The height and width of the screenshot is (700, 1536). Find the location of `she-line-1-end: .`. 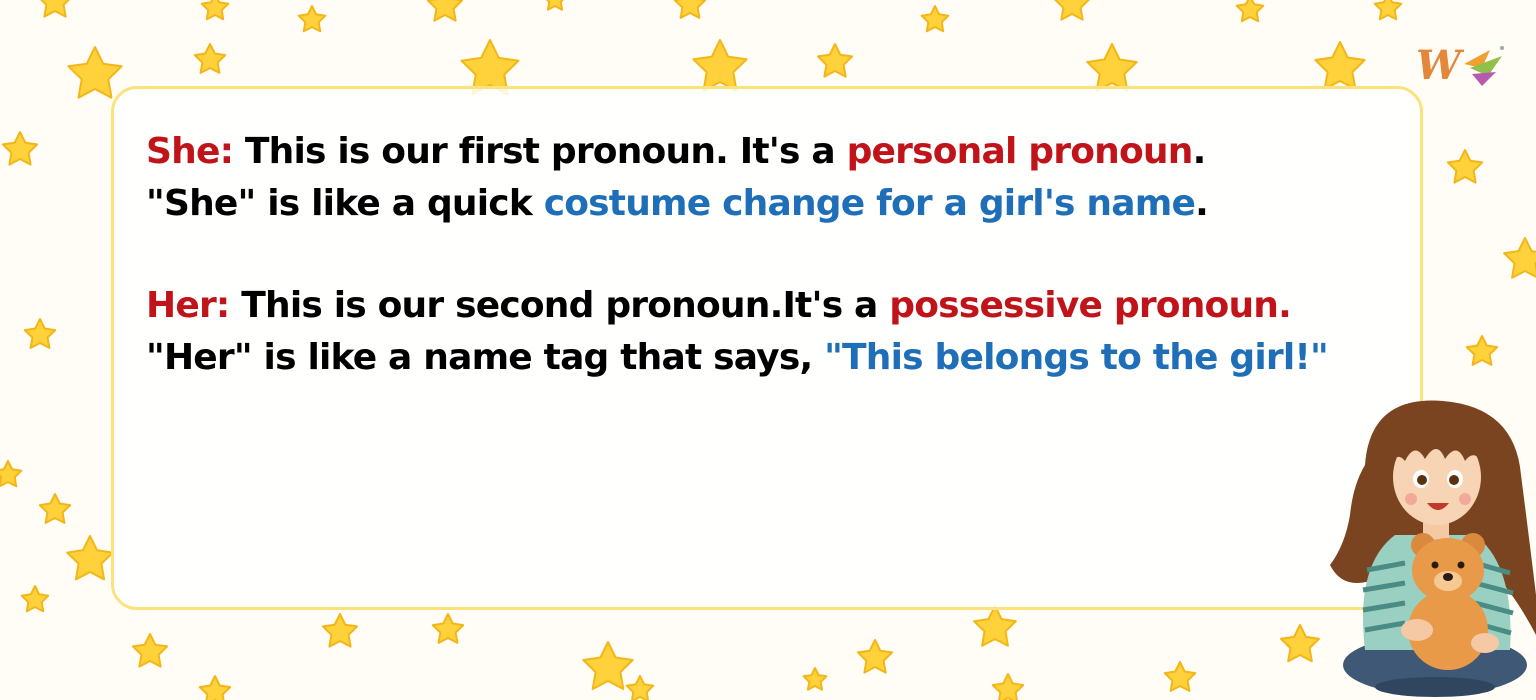

she-line-1-end: . is located at coordinates (1199, 151).